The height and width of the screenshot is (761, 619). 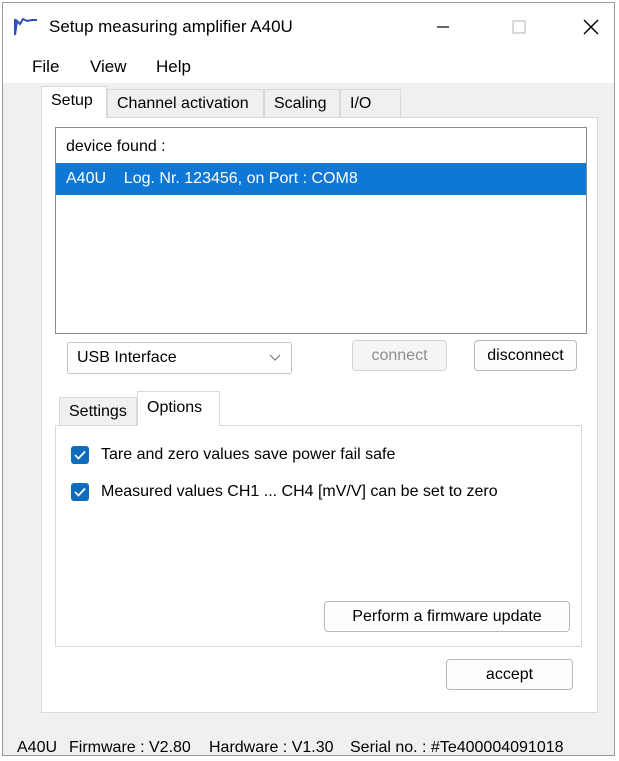 I want to click on firmware-update-button: Perform a firmware update, so click(x=447, y=616).